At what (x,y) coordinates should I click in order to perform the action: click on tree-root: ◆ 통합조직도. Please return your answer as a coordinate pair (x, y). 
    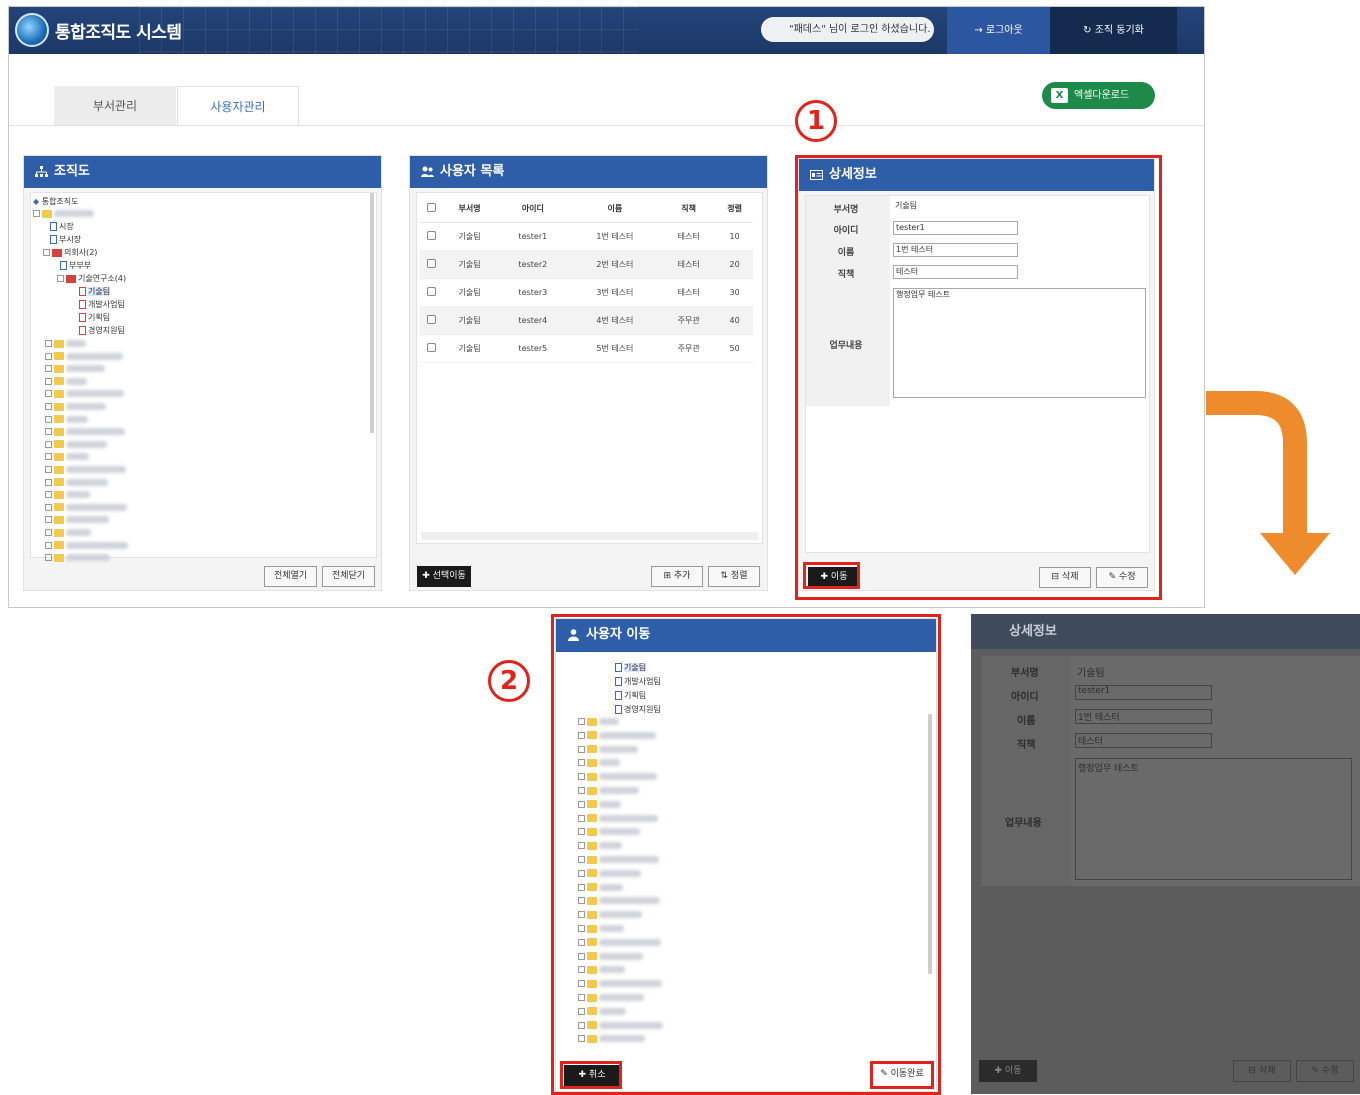
    Looking at the image, I should click on (56, 202).